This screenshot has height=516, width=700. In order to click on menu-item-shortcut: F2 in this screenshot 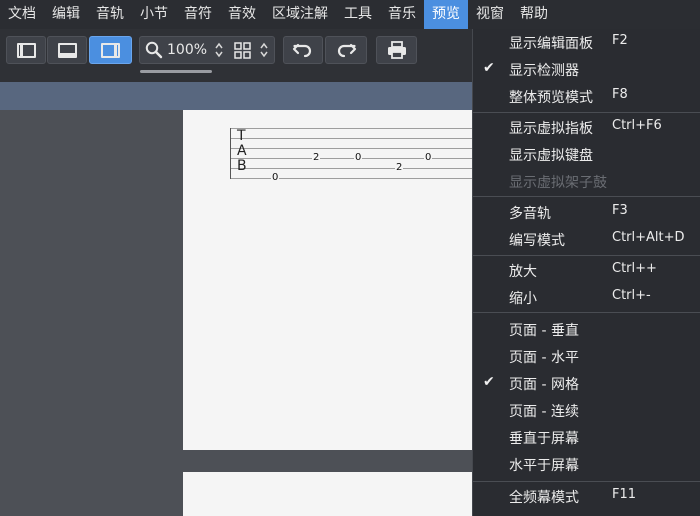, I will do `click(620, 40)`.